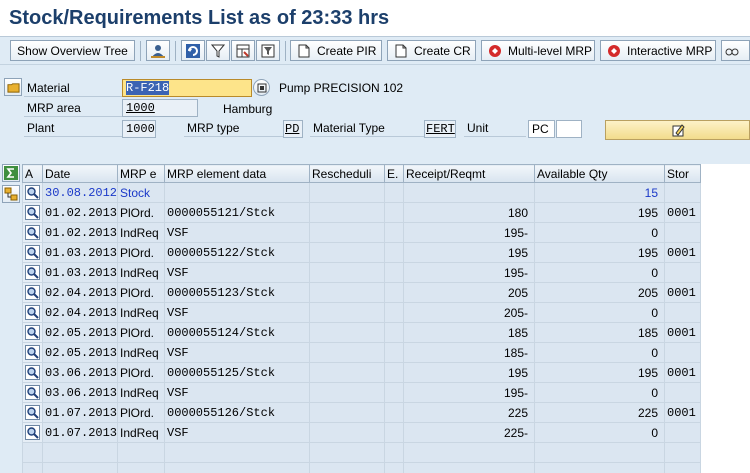  Describe the element at coordinates (187, 88) in the screenshot. I see `material-field: R-F218` at that location.